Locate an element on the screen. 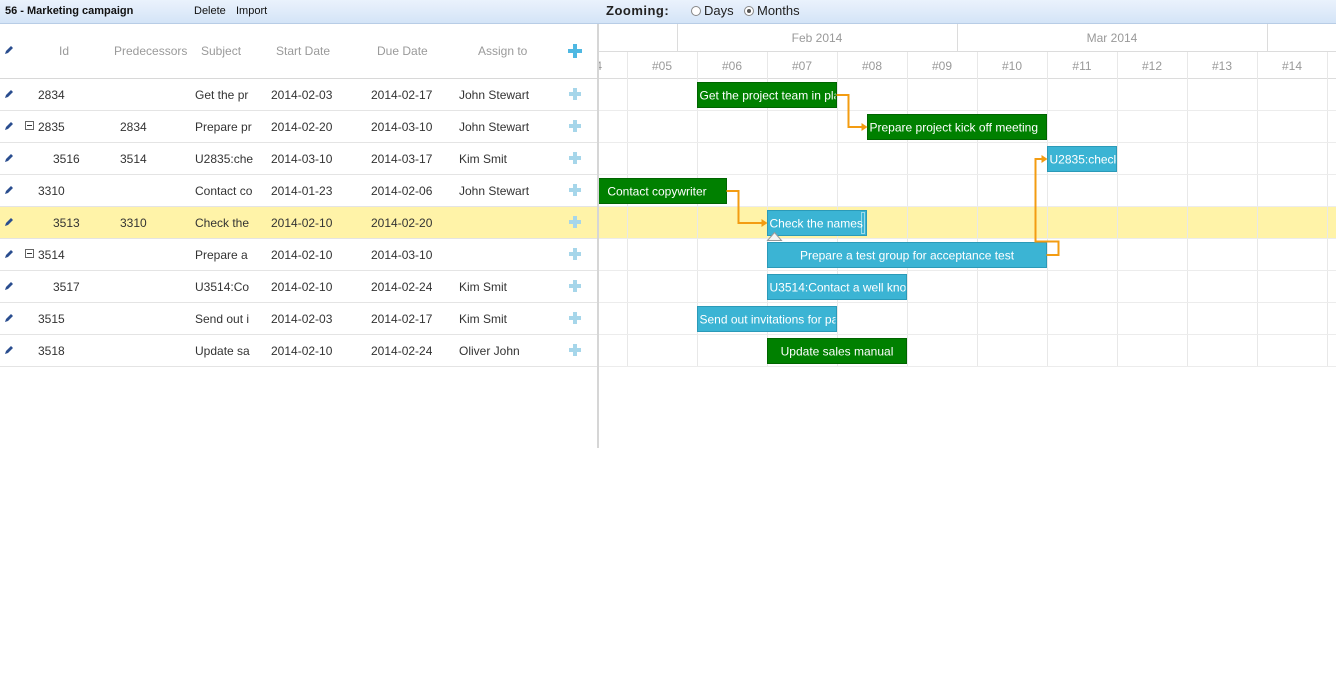  task-bar-label: Update sales manual is located at coordinates (837, 352).